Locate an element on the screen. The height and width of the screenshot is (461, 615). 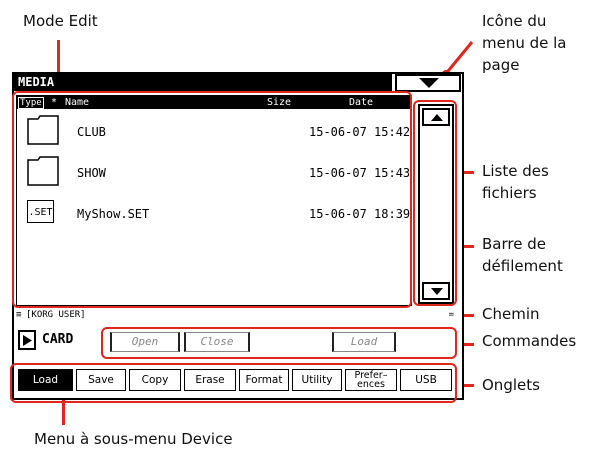
device-label: CARD is located at coordinates (58, 339).